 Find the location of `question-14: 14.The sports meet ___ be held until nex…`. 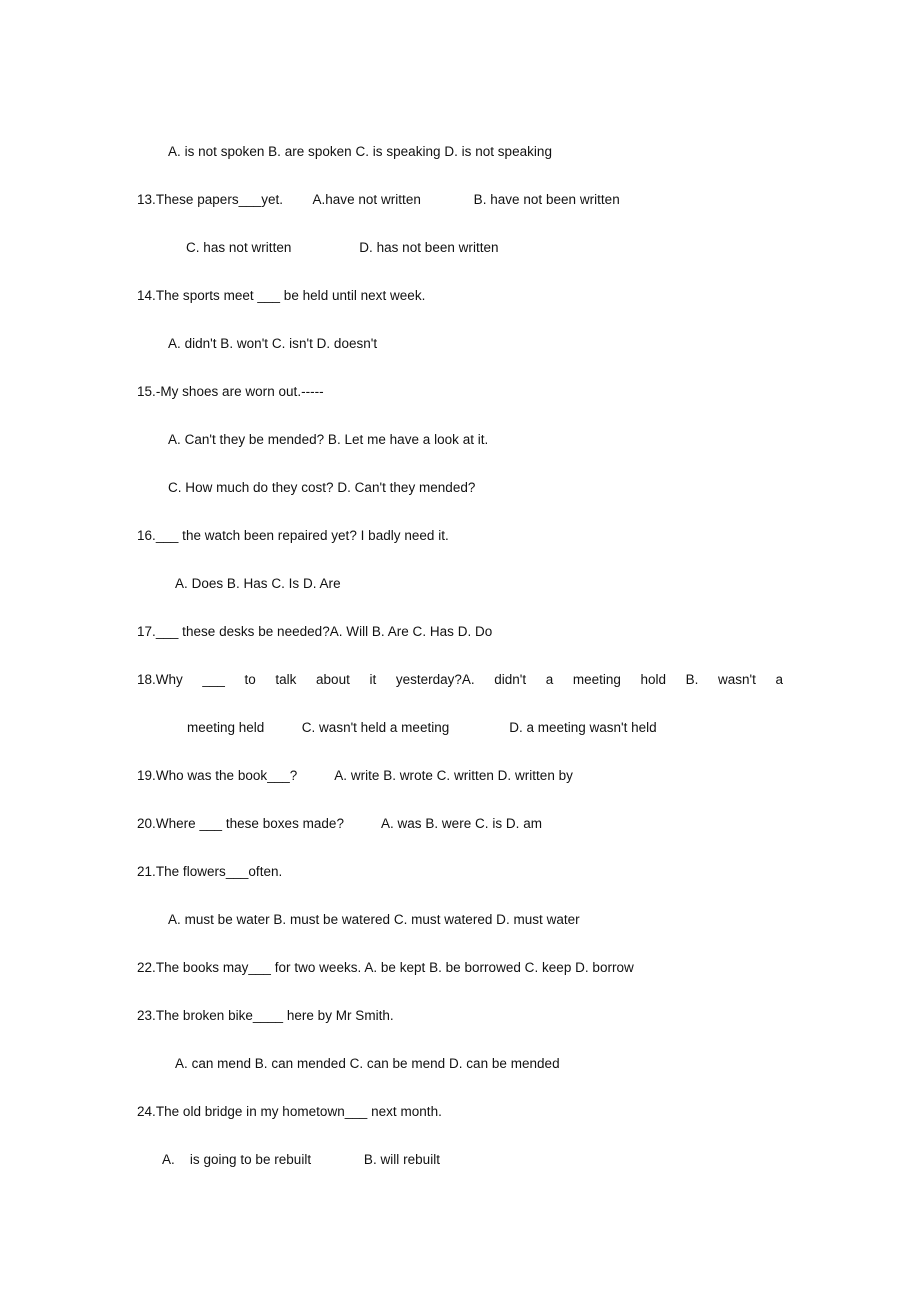

question-14: 14.The sports meet ___ be held until nex… is located at coordinates (281, 295).